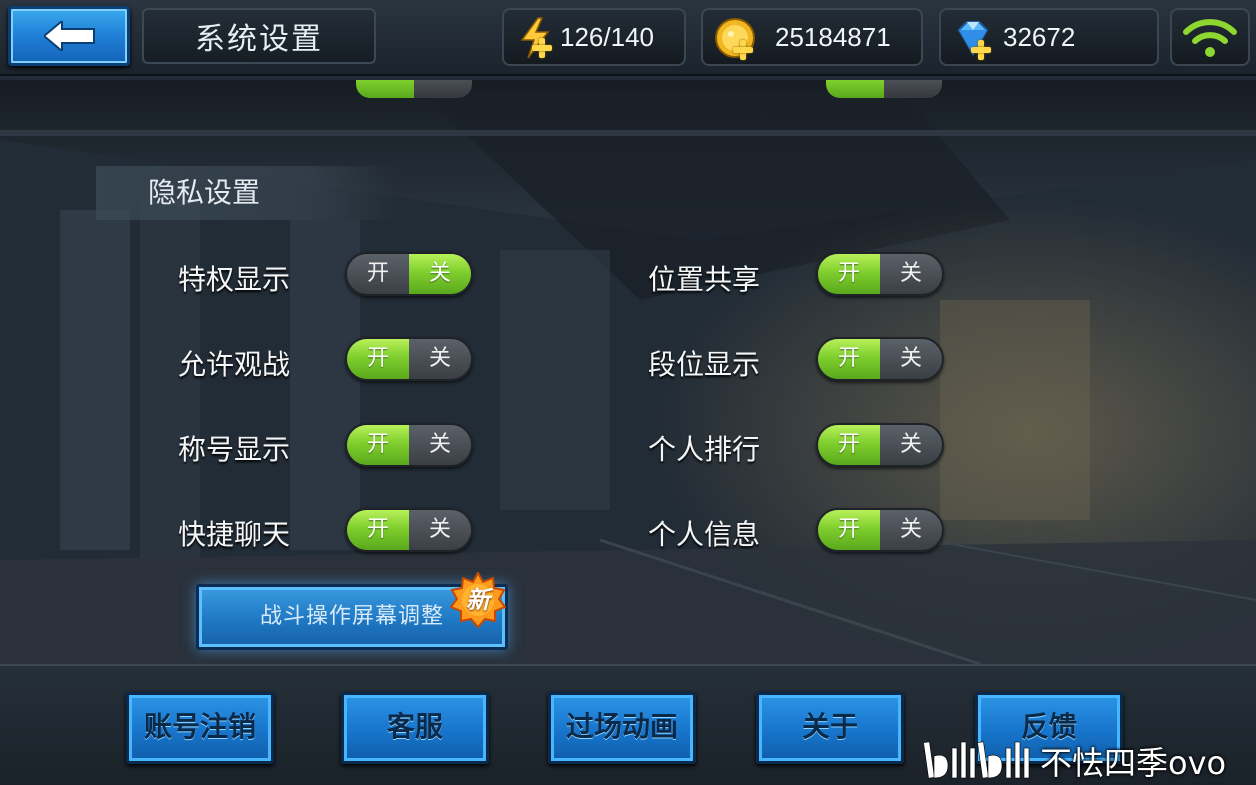  I want to click on toggle-location-share: 开 关, so click(880, 274).